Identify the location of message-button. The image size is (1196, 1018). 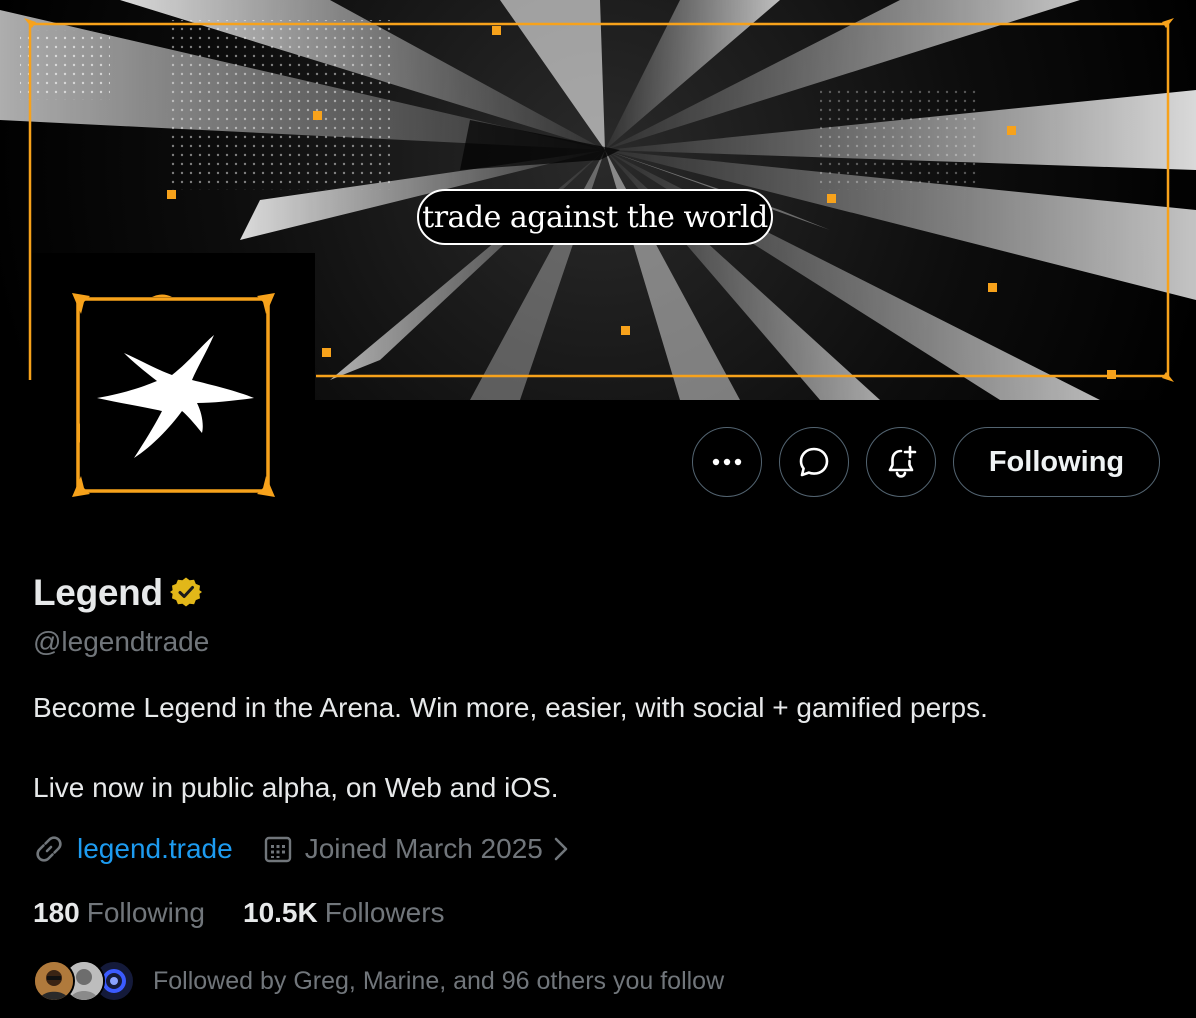
(814, 462).